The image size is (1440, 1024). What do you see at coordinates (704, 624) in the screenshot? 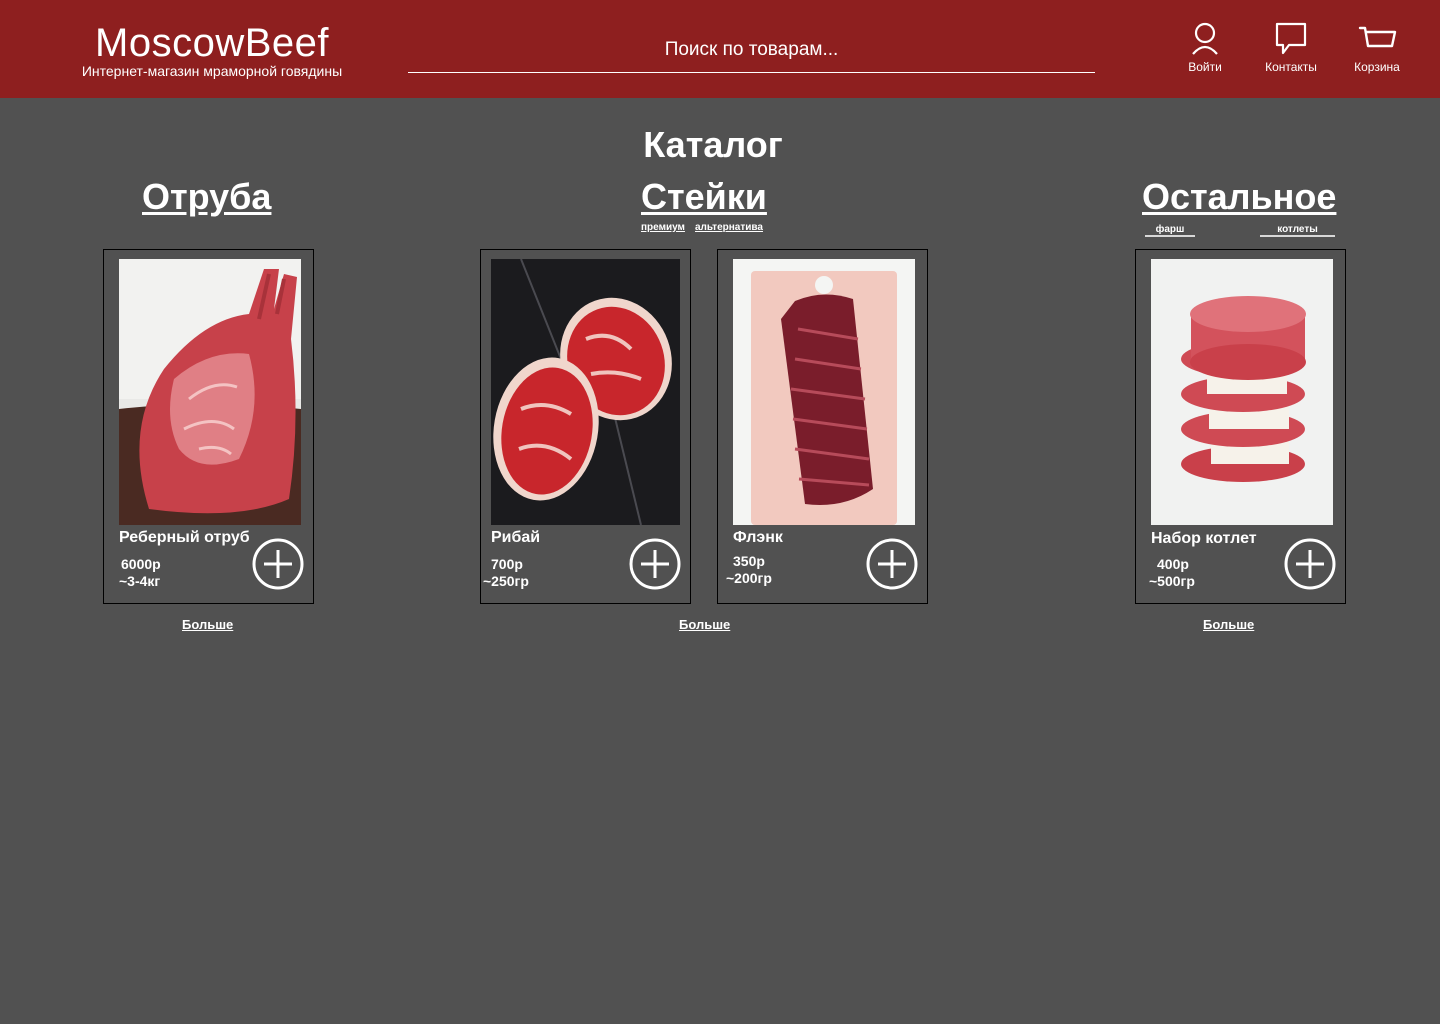
I see `more-steaks-link: Больше` at bounding box center [704, 624].